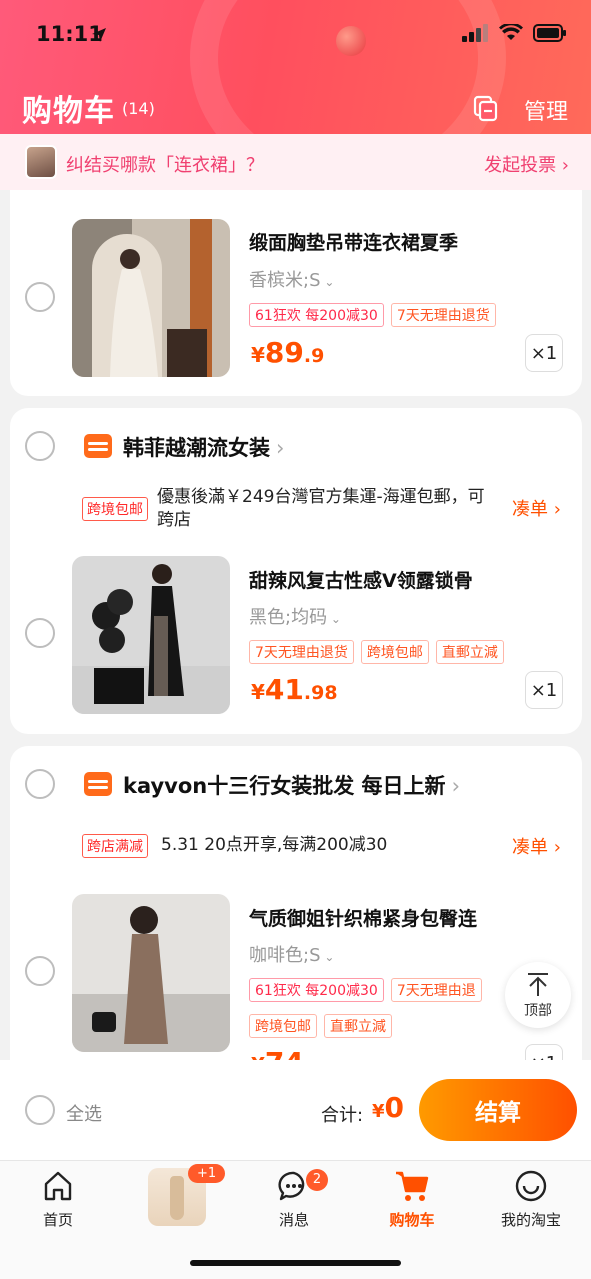 This screenshot has width=591, height=1279. What do you see at coordinates (291, 785) in the screenshot?
I see `shop-name: kayvon十三行女装批发 每日上新 ›` at bounding box center [291, 785].